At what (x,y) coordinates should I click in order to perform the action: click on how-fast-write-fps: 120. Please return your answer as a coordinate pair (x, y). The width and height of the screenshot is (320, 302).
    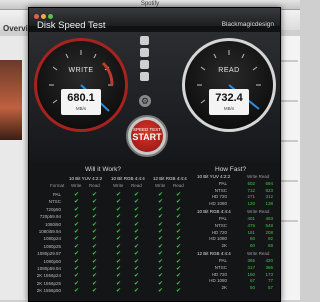
    Looking at the image, I should click on (251, 203).